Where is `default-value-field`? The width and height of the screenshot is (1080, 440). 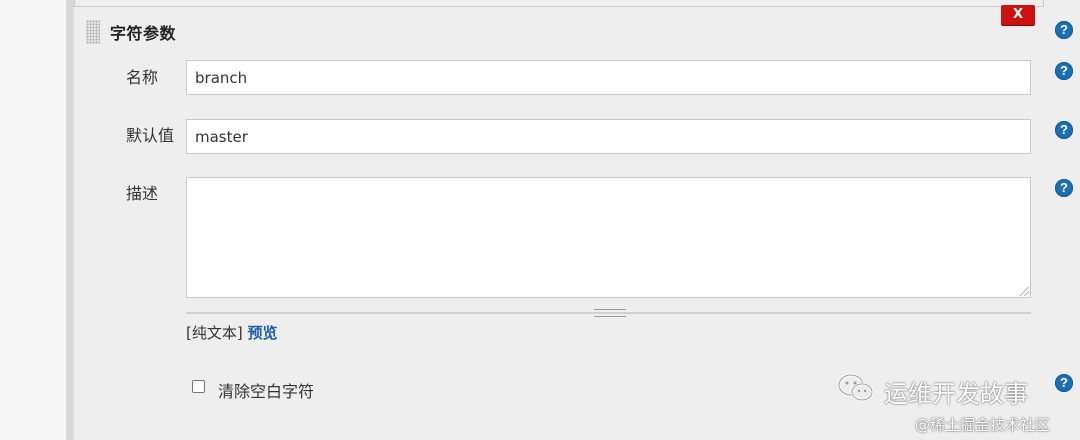
default-value-field is located at coordinates (608, 136).